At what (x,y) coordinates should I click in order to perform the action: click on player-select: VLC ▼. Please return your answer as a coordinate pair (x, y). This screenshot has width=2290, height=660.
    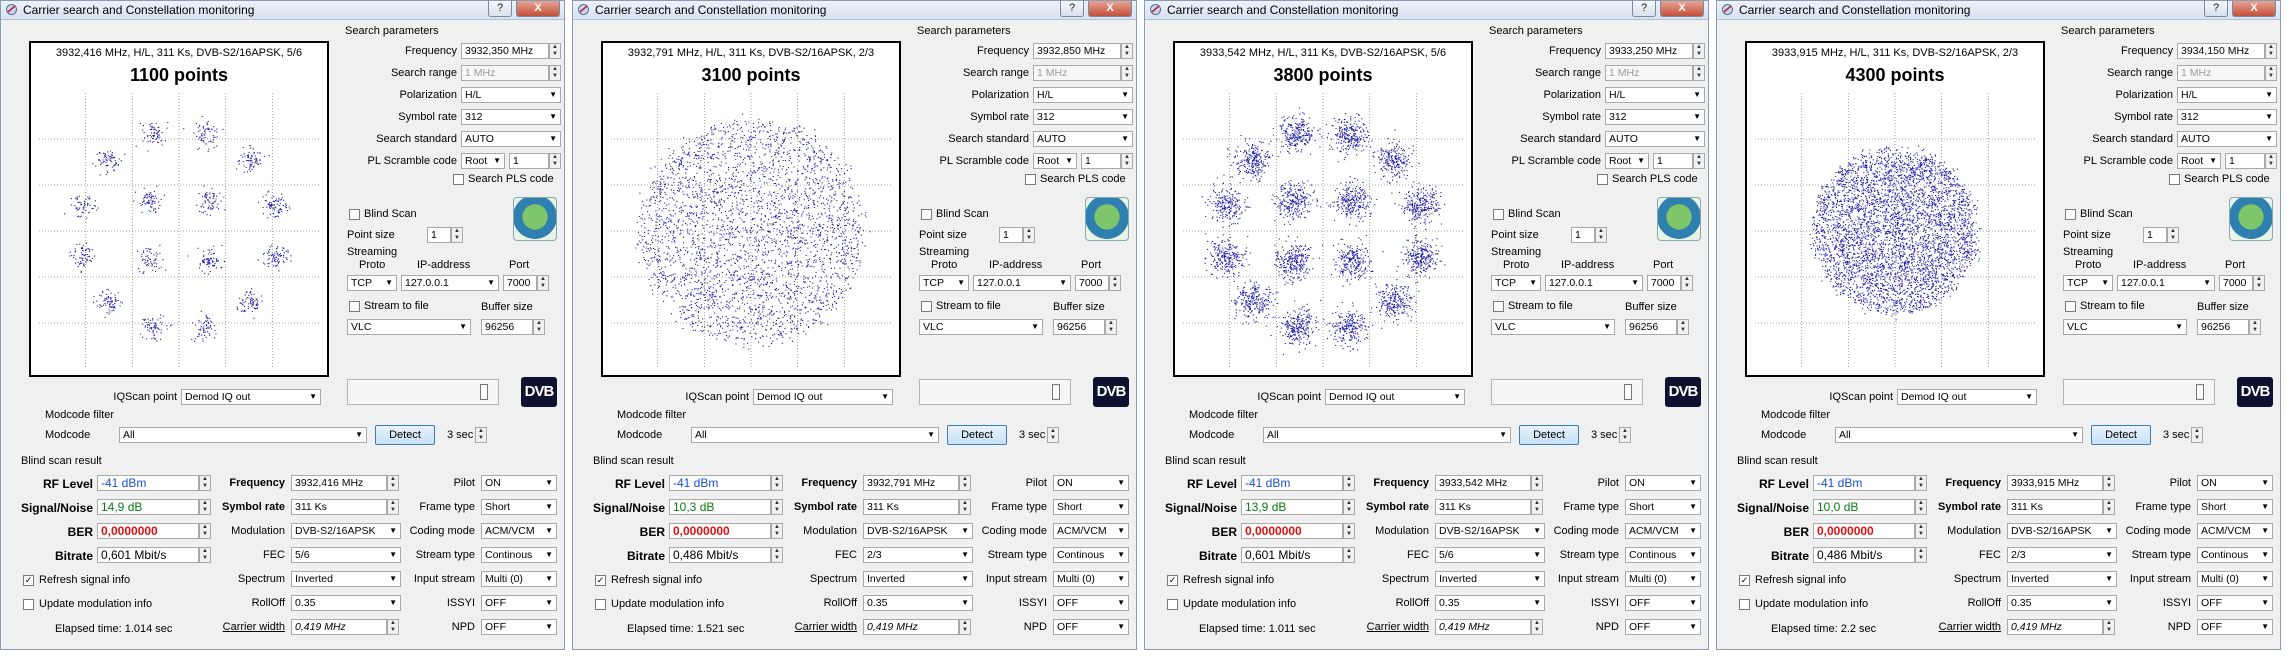
    Looking at the image, I should click on (1553, 327).